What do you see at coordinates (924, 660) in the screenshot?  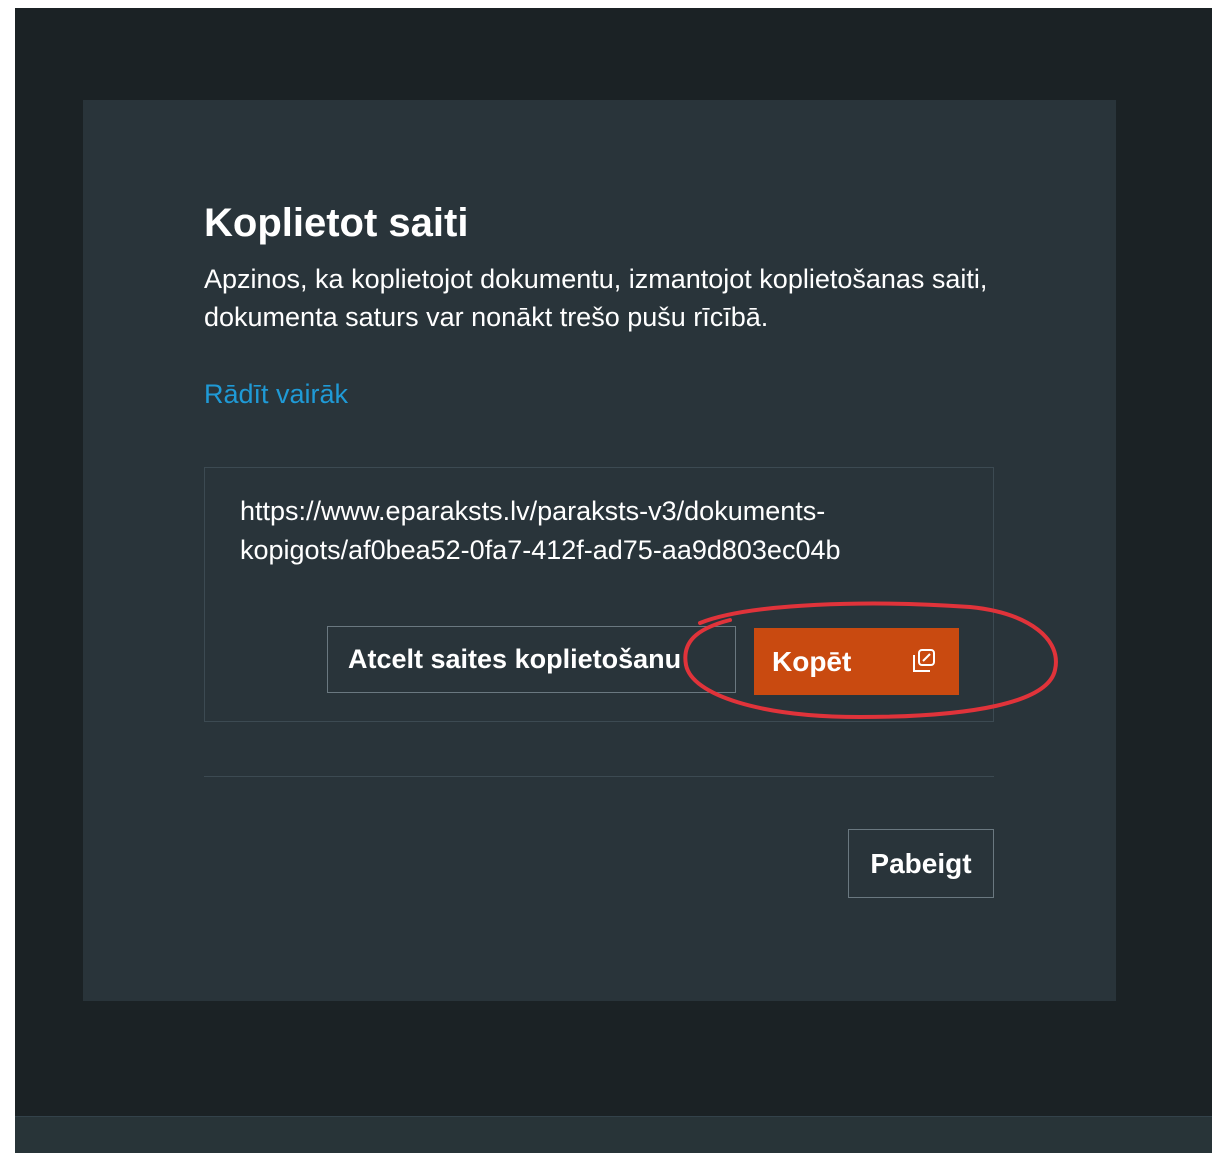 I see `copy-link-icon` at bounding box center [924, 660].